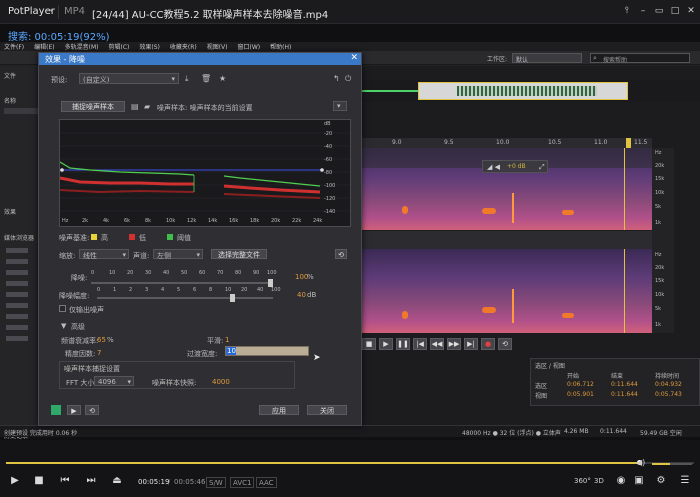 This screenshot has width=700, height=497. Describe the element at coordinates (74, 410) in the screenshot. I see `preview-play-button: ▶` at that location.